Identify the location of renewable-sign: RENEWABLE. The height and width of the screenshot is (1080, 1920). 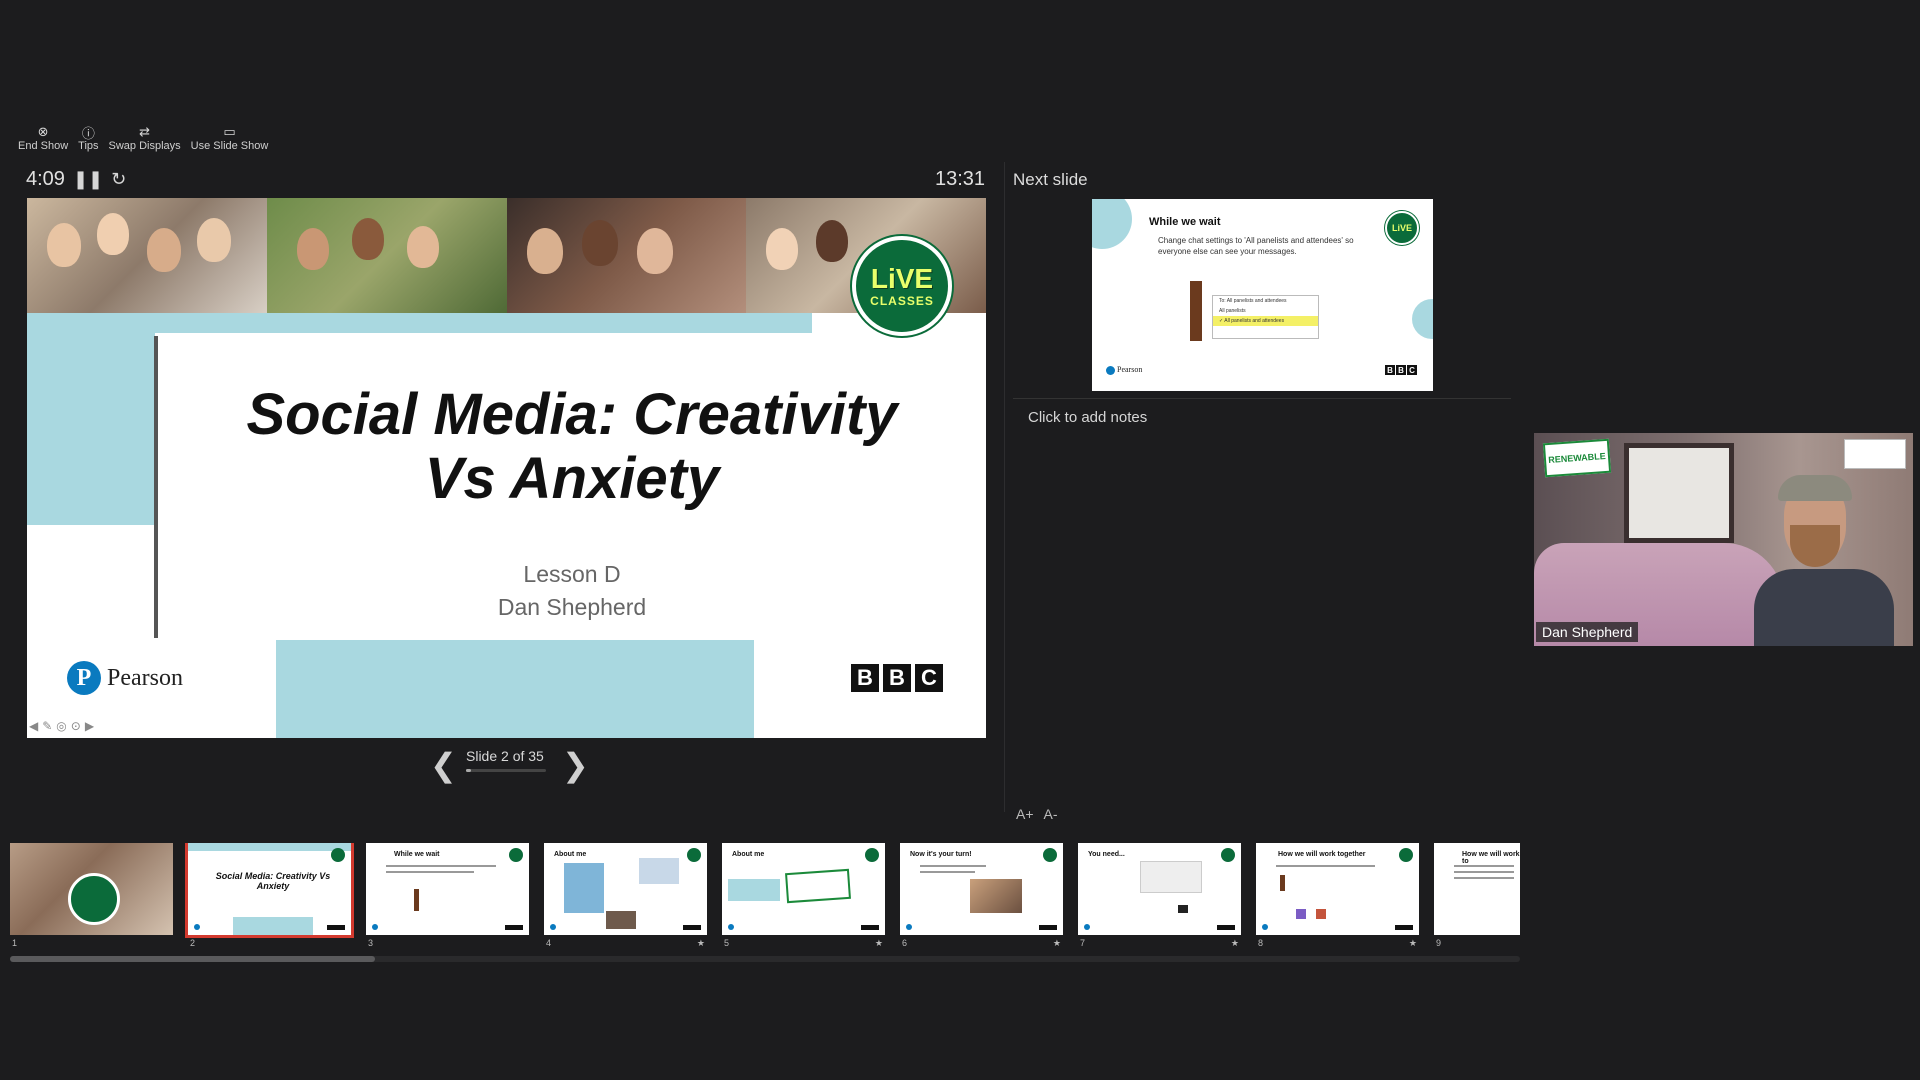
(1577, 458).